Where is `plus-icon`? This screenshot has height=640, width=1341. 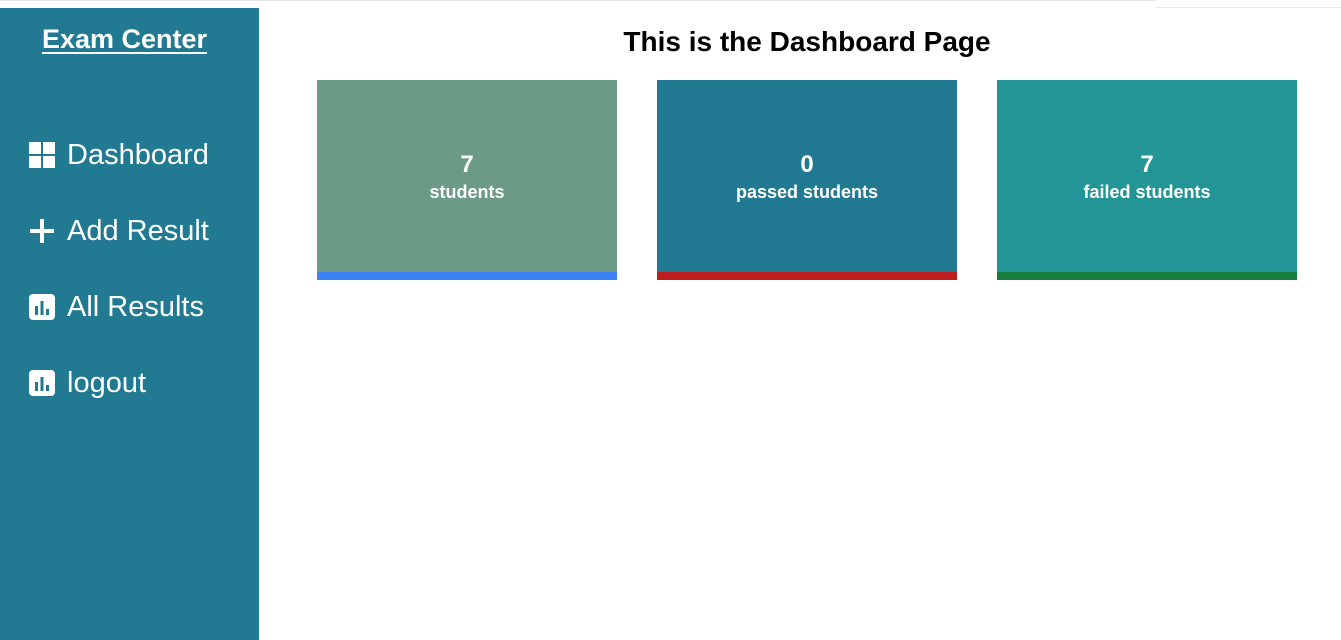 plus-icon is located at coordinates (41, 231).